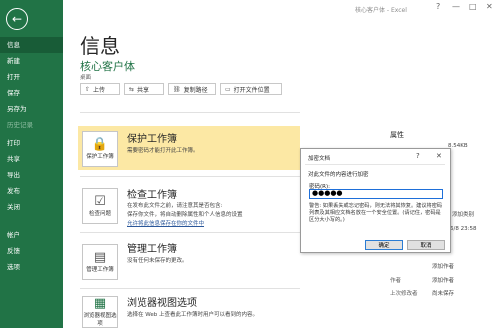 The width and height of the screenshot is (500, 328). What do you see at coordinates (384, 245) in the screenshot?
I see `ok-button: 确定` at bounding box center [384, 245].